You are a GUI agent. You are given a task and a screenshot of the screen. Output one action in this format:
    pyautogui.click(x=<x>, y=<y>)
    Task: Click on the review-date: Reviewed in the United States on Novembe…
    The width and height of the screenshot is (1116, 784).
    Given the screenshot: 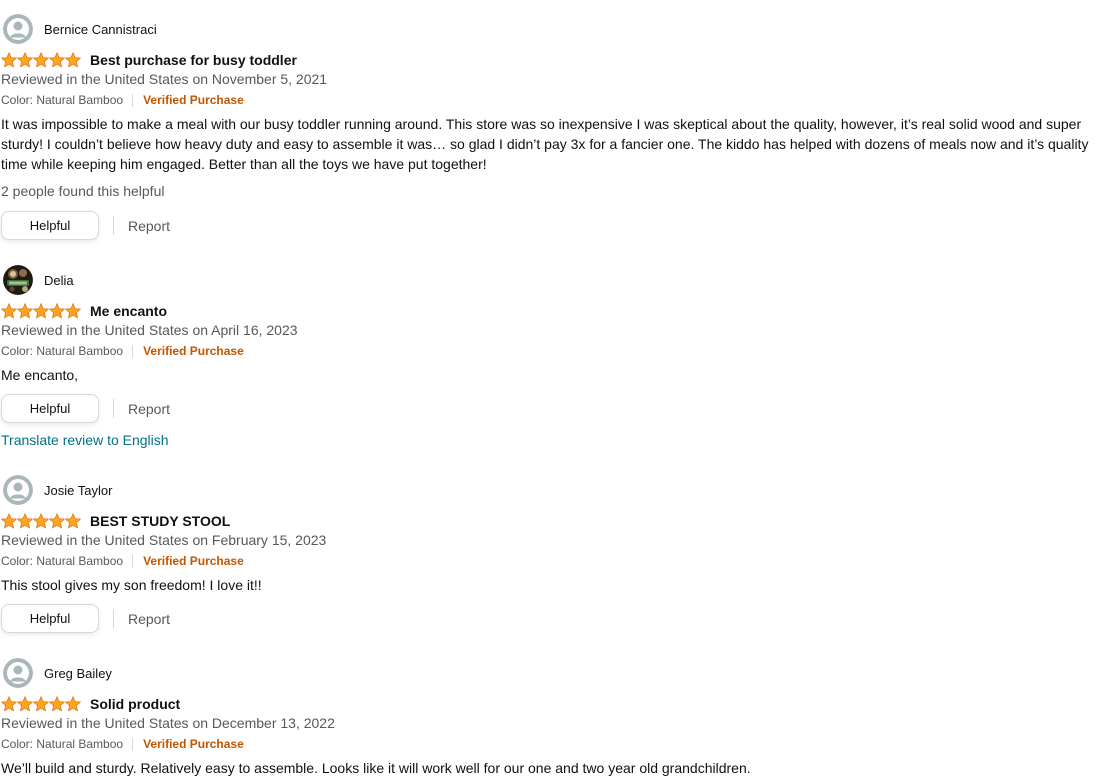 What is the action you would take?
    pyautogui.click(x=164, y=79)
    